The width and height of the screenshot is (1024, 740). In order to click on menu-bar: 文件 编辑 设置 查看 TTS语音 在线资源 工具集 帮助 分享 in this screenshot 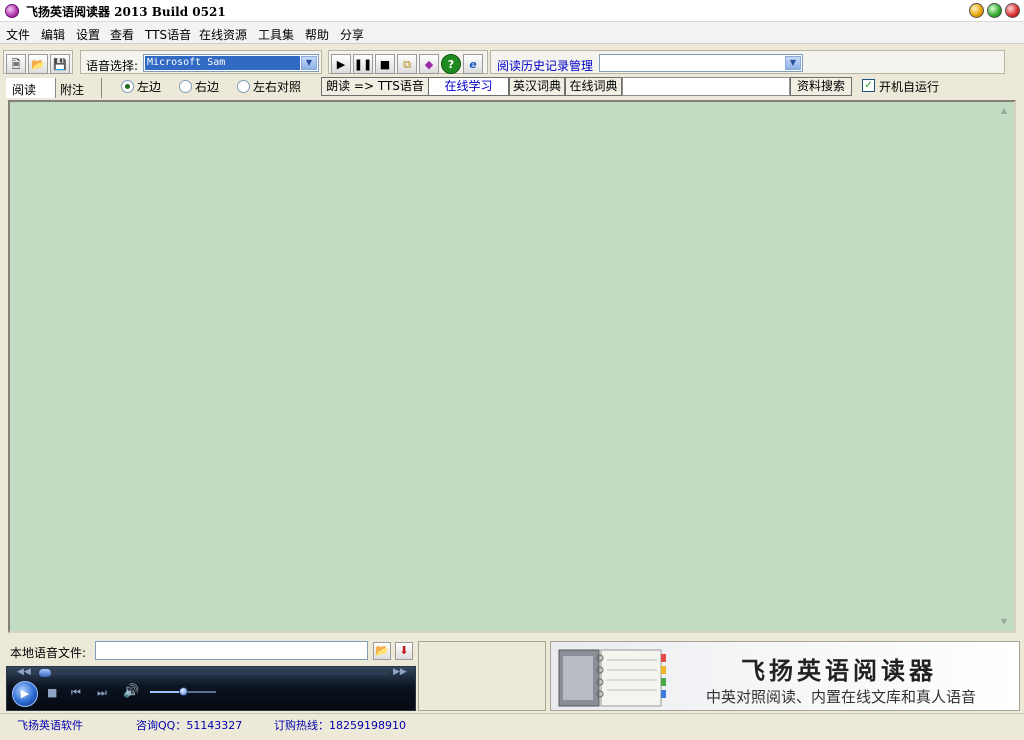, I will do `click(512, 33)`.